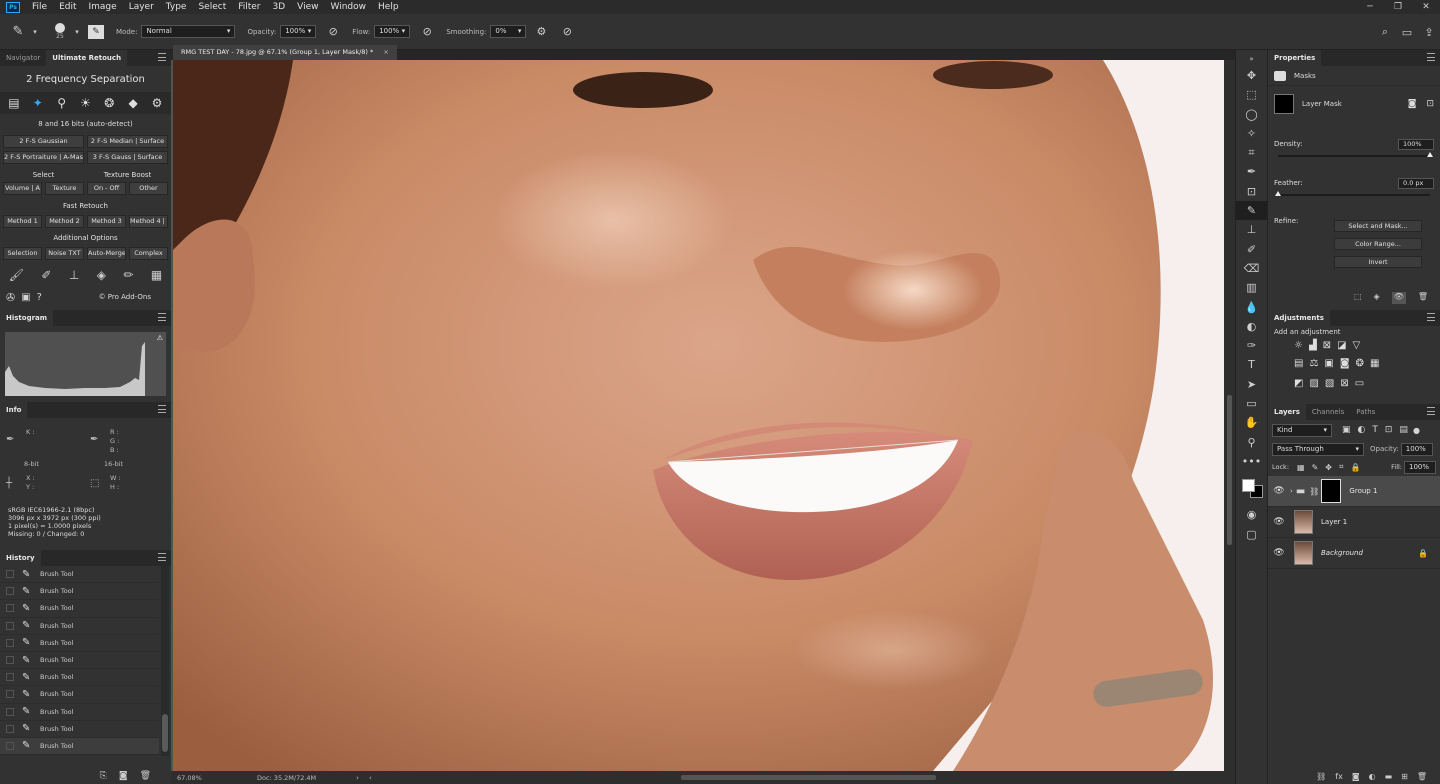 The width and height of the screenshot is (1440, 784). I want to click on menu-select: Select, so click(212, 7).